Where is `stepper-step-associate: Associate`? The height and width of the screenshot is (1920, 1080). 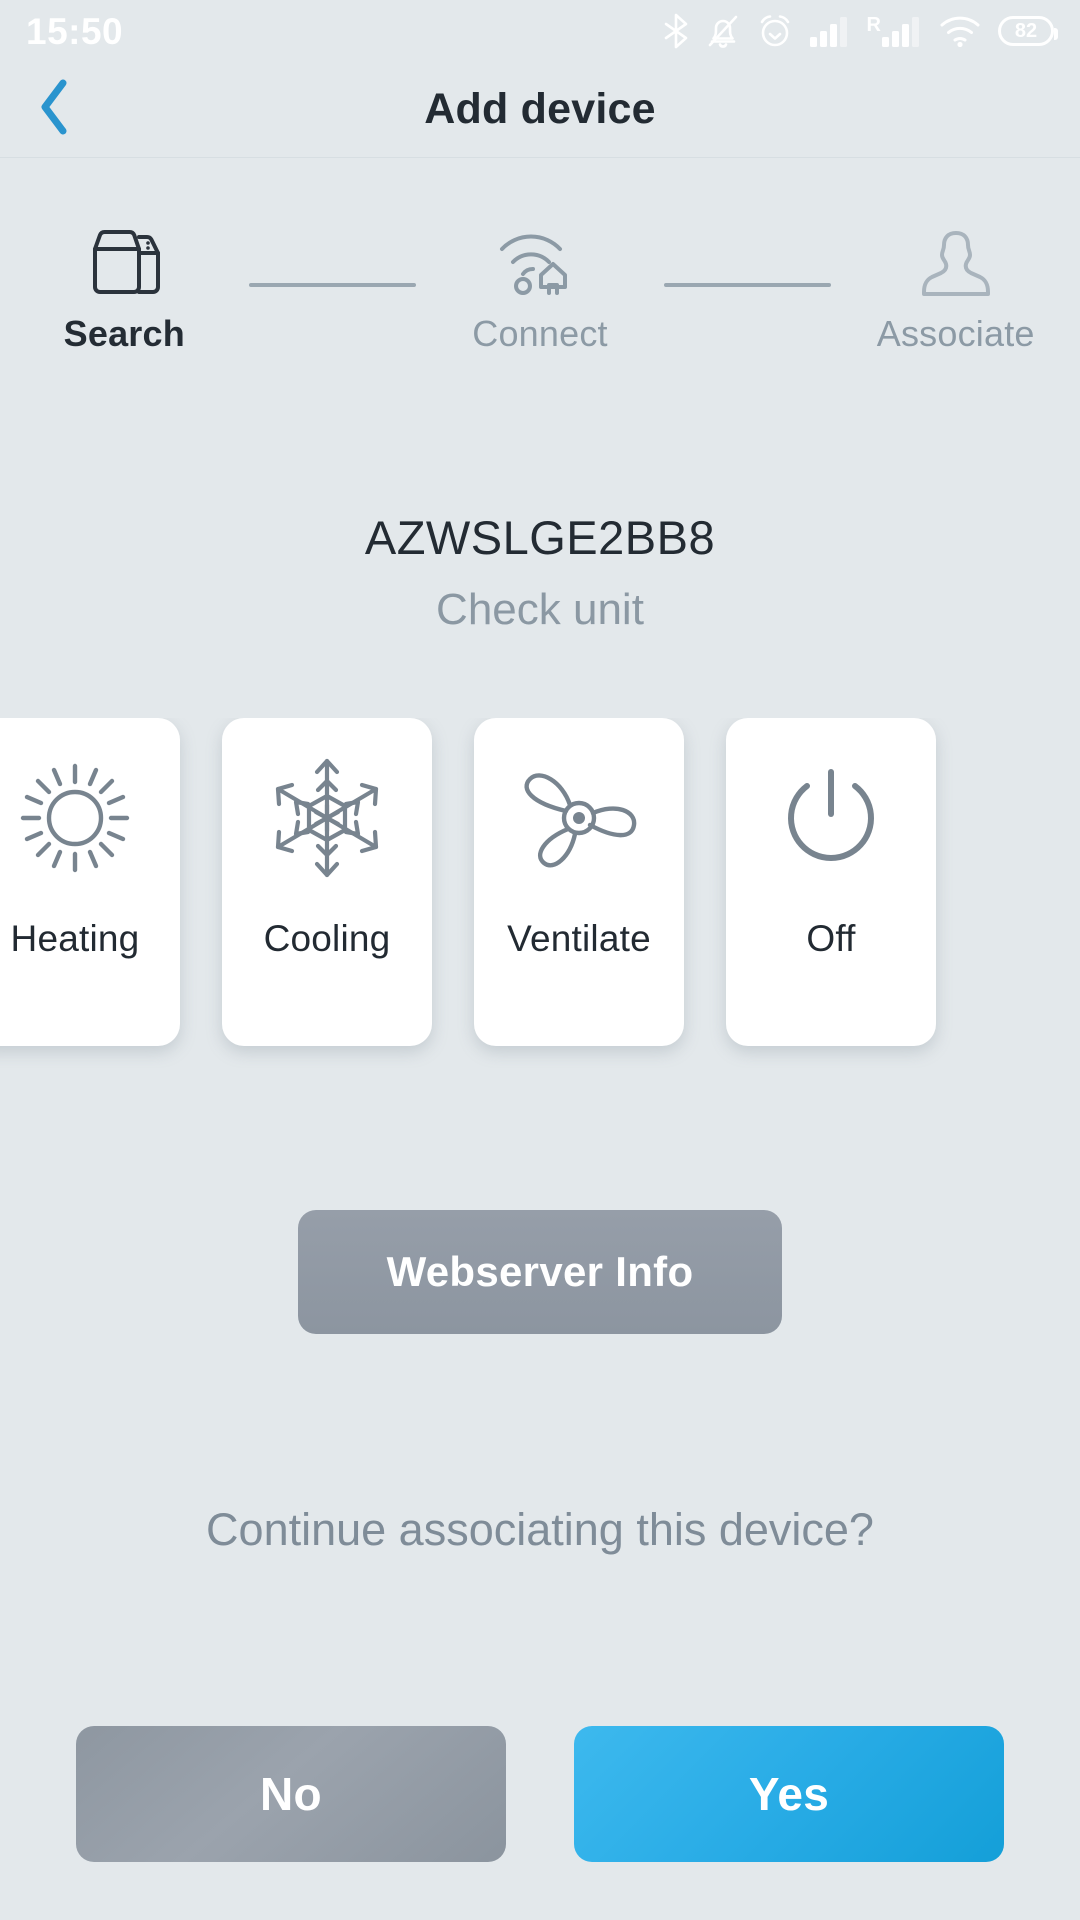 stepper-step-associate: Associate is located at coordinates (955, 290).